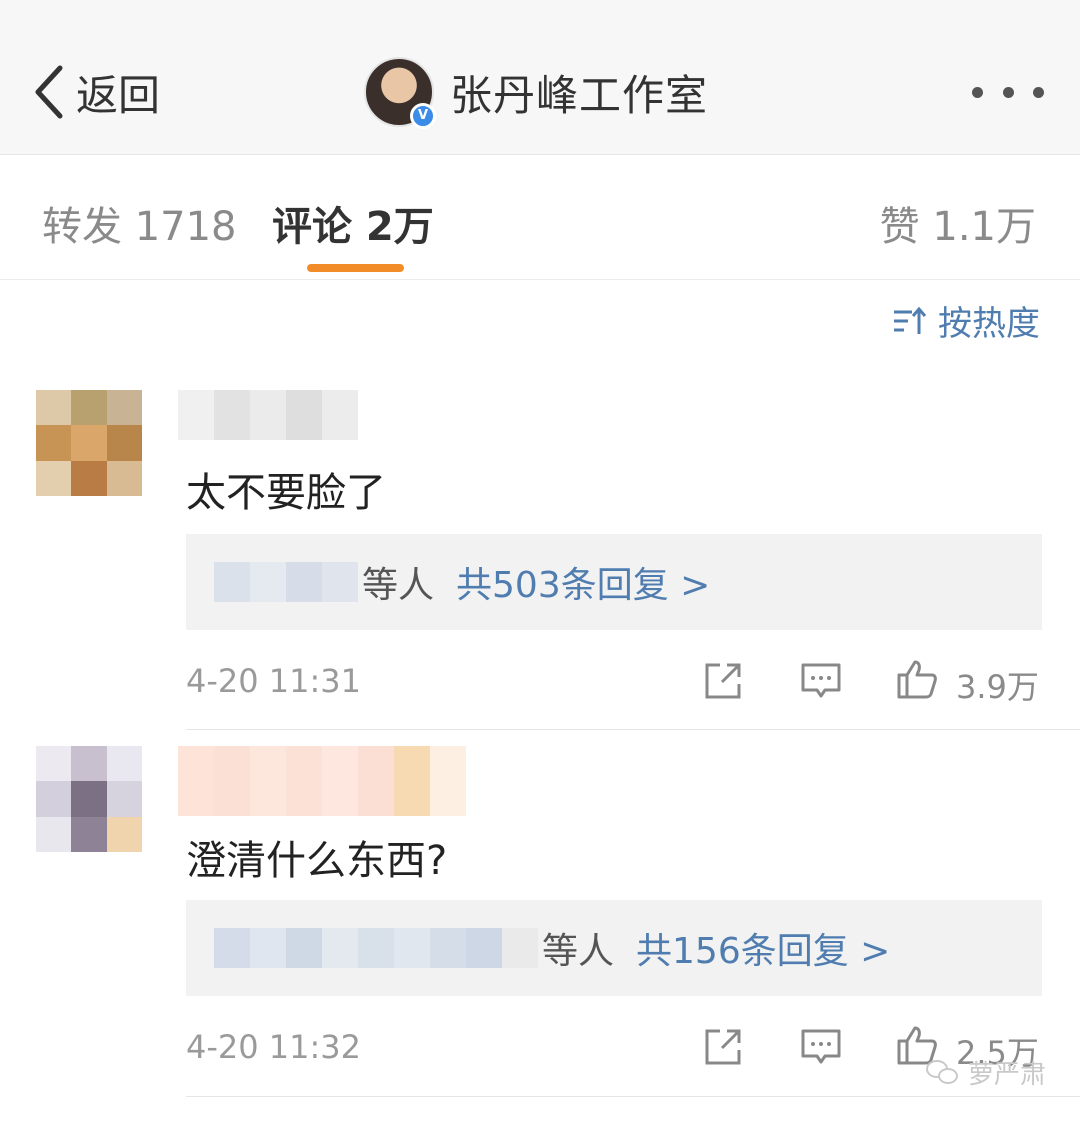 The height and width of the screenshot is (1121, 1080). I want to click on comment-time: 4-20 11:31, so click(274, 681).